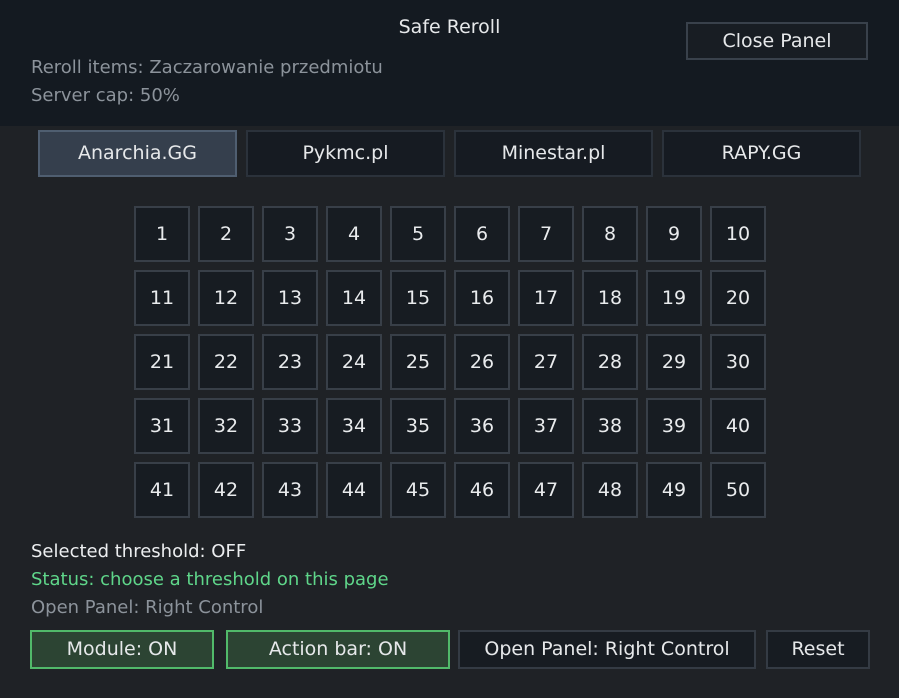 Image resolution: width=899 pixels, height=698 pixels. Describe the element at coordinates (418, 234) in the screenshot. I see `threshold-cell: 5` at that location.